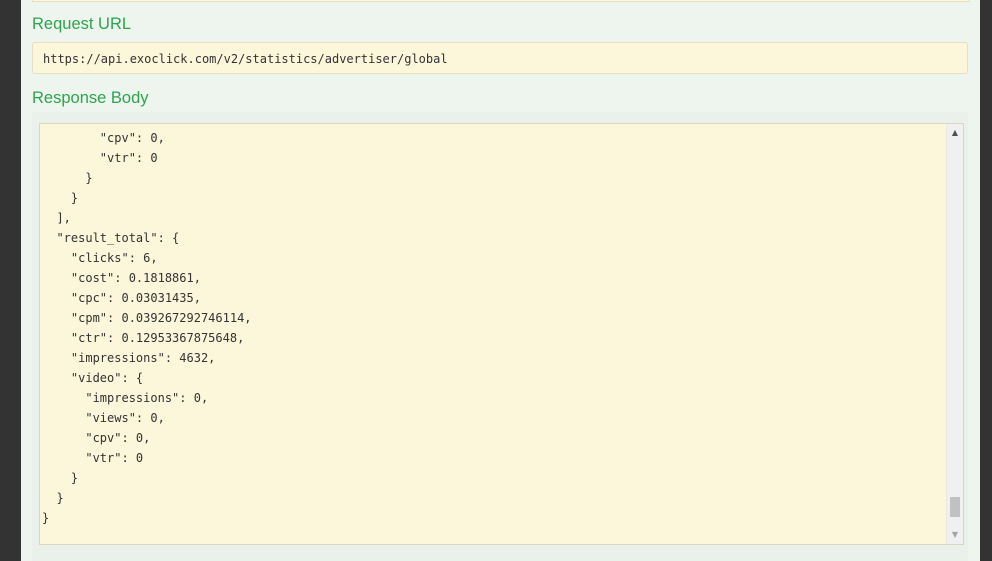 The height and width of the screenshot is (561, 992). What do you see at coordinates (147, 318) in the screenshot?
I see `code-line: "cpm": 0.039267292746114,` at bounding box center [147, 318].